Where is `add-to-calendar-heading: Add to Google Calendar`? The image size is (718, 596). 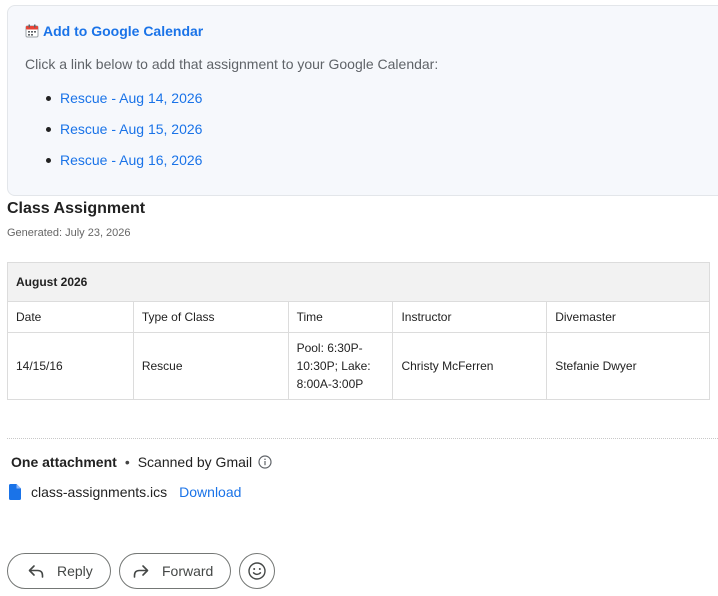 add-to-calendar-heading: Add to Google Calendar is located at coordinates (114, 31).